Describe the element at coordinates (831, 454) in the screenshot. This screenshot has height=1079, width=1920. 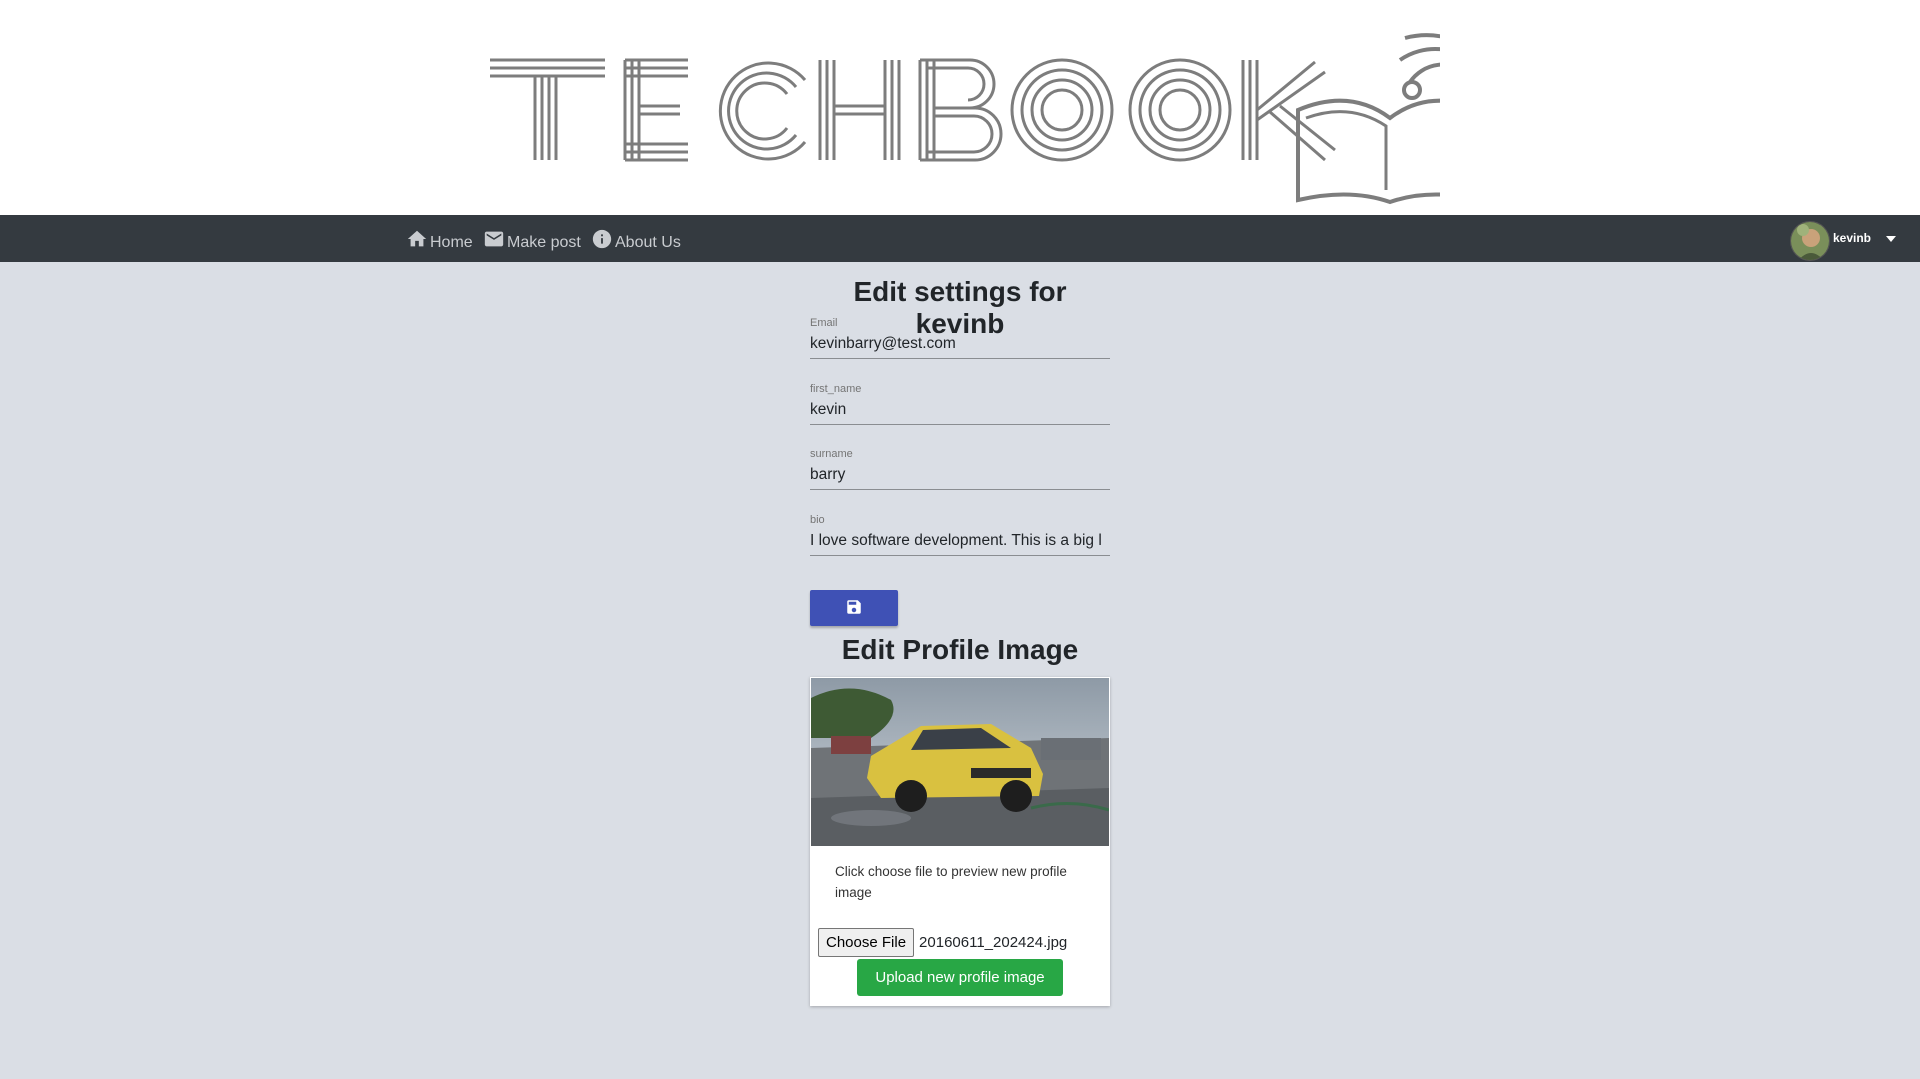
I see `surname-label: surname` at that location.